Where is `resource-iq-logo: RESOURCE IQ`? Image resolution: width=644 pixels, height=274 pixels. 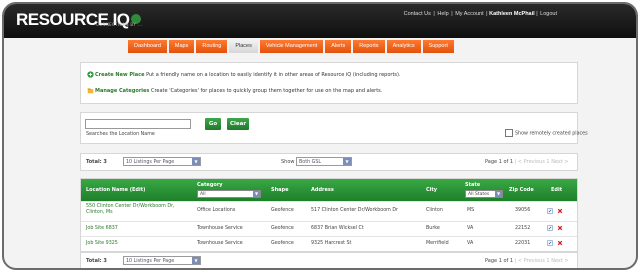
resource-iq-logo: RESOURCE IQ is located at coordinates (78, 20).